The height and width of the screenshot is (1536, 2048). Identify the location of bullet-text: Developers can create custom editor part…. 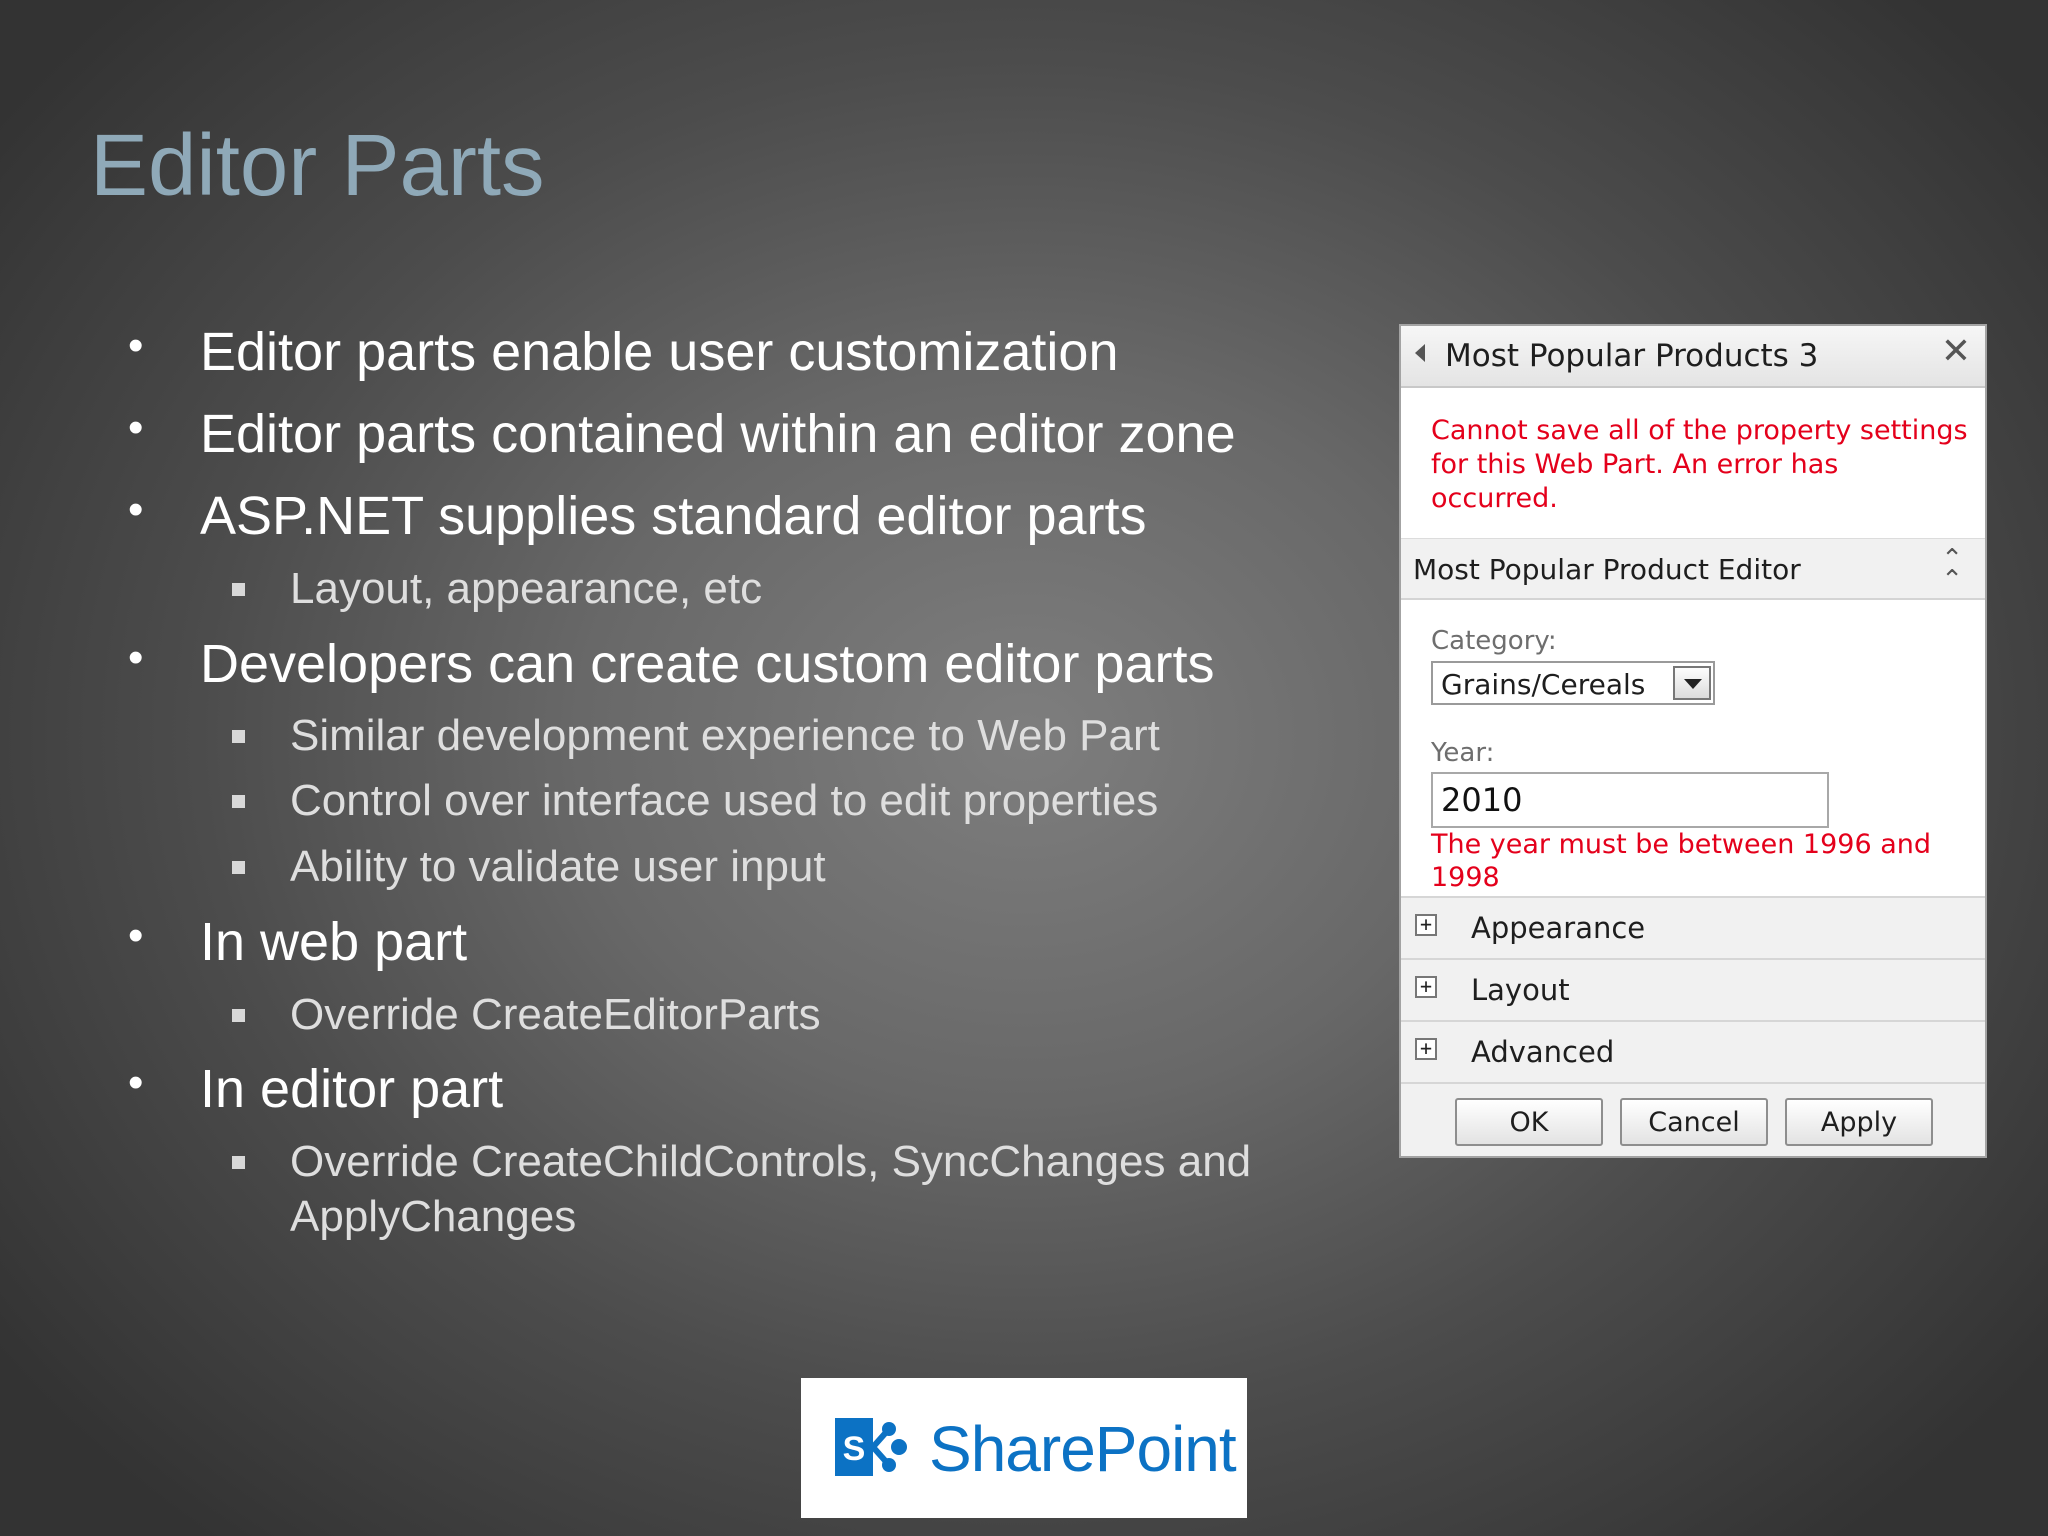
(707, 664).